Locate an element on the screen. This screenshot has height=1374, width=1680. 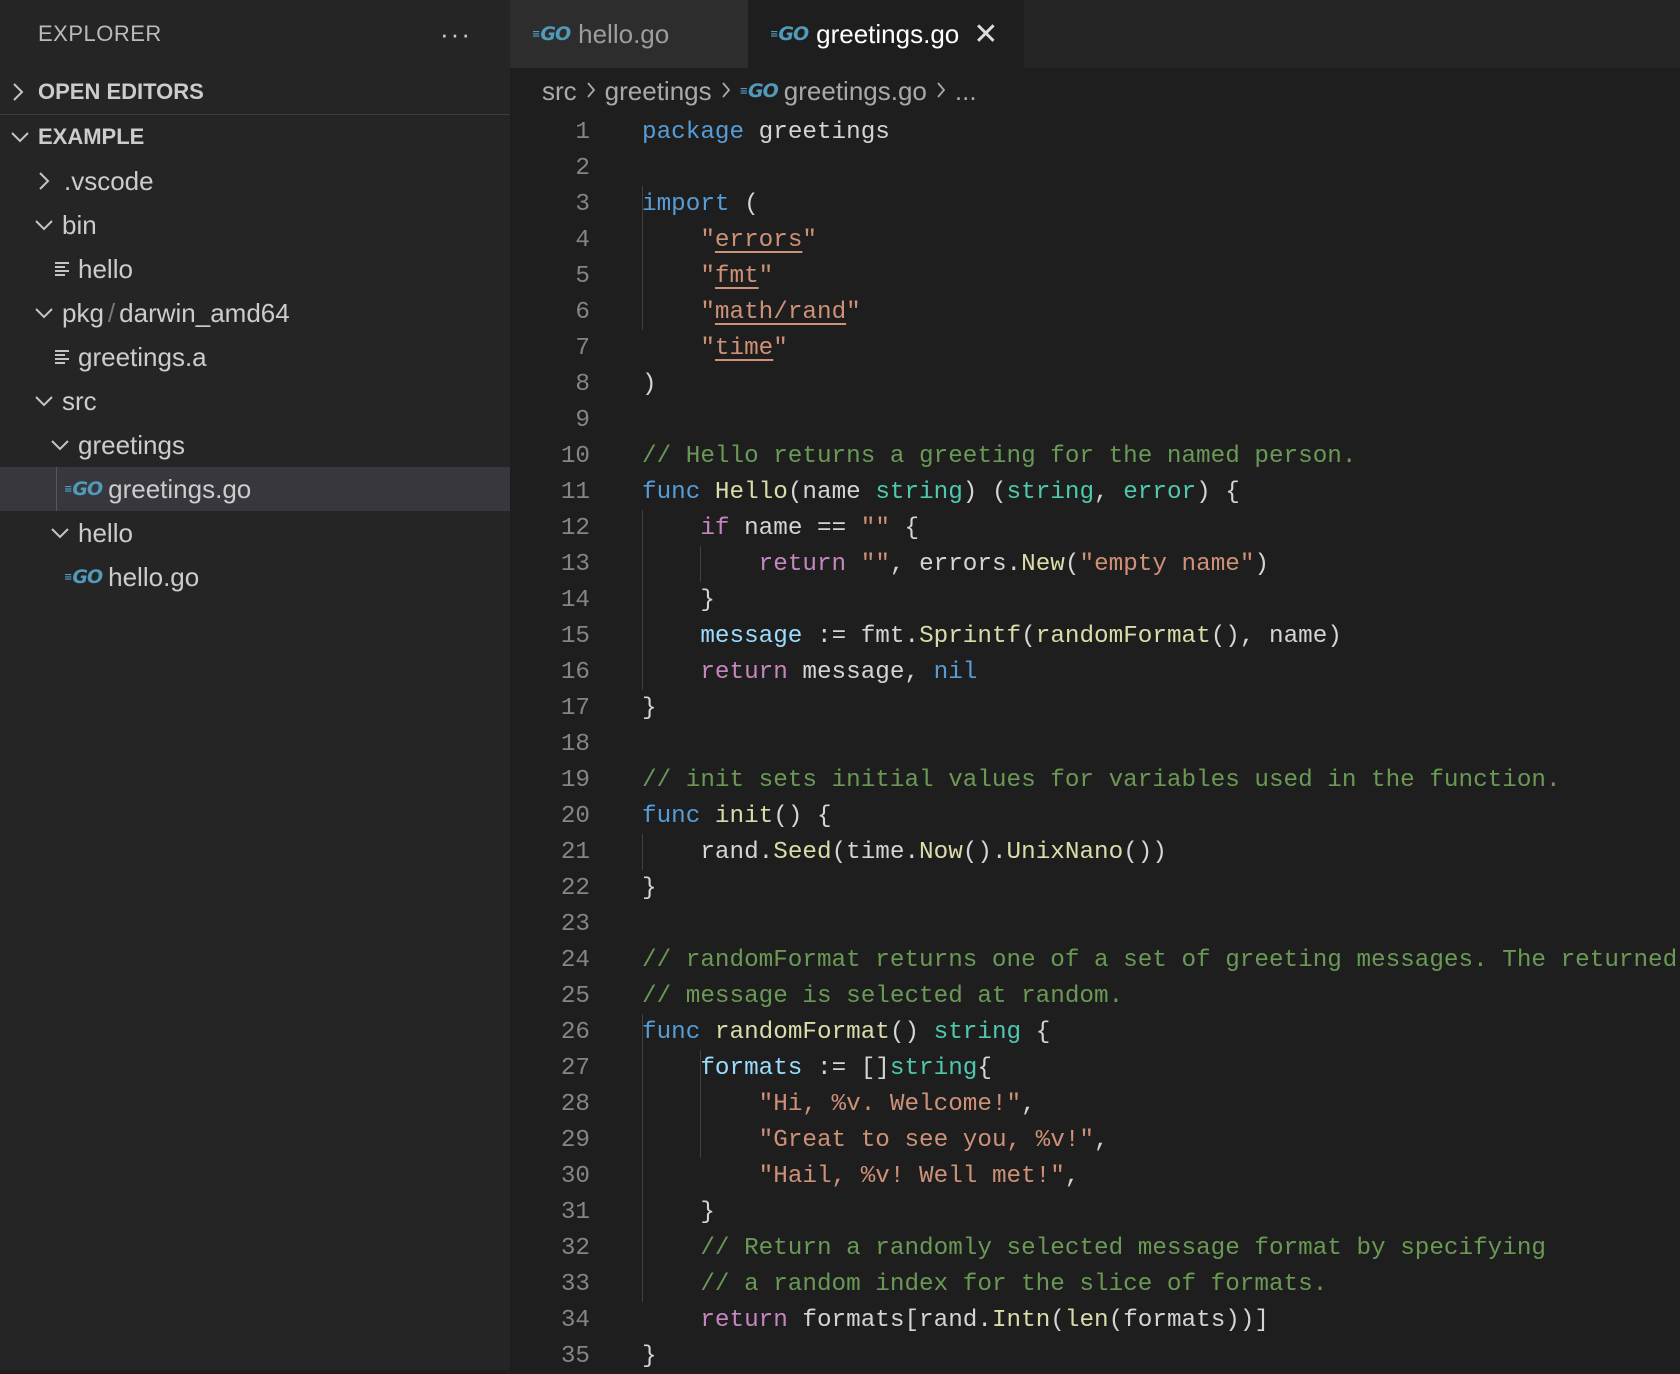
line-number: 10 is located at coordinates (575, 456).